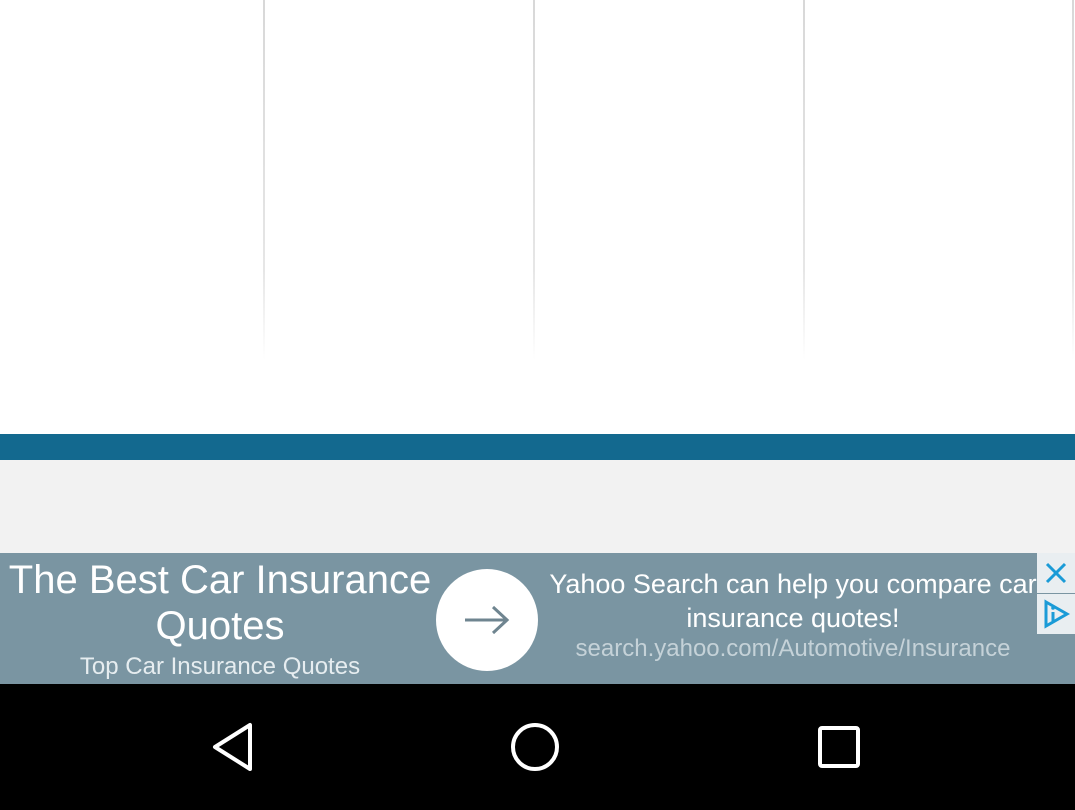 This screenshot has width=1075, height=810. I want to click on ad-close-button, so click(1056, 573).